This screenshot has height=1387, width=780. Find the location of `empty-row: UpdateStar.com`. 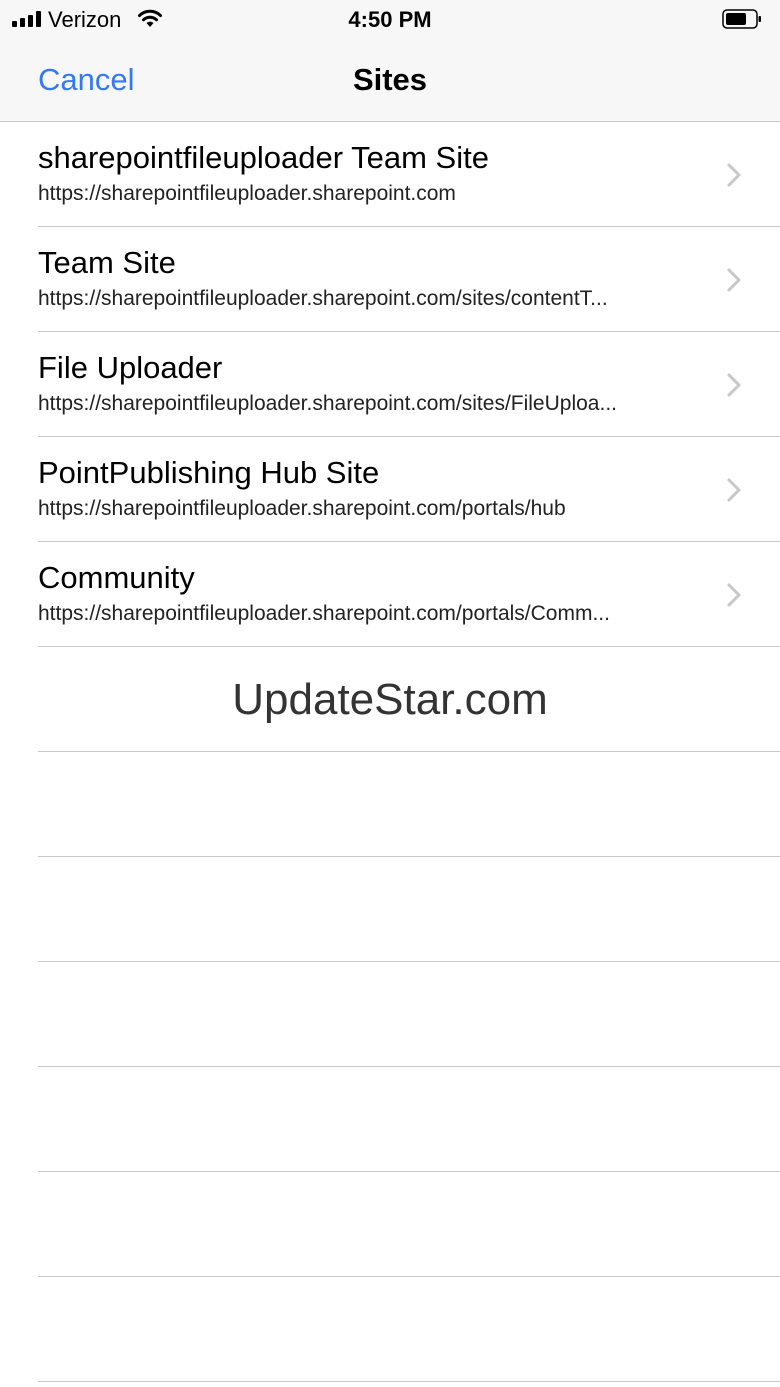

empty-row: UpdateStar.com is located at coordinates (390, 699).